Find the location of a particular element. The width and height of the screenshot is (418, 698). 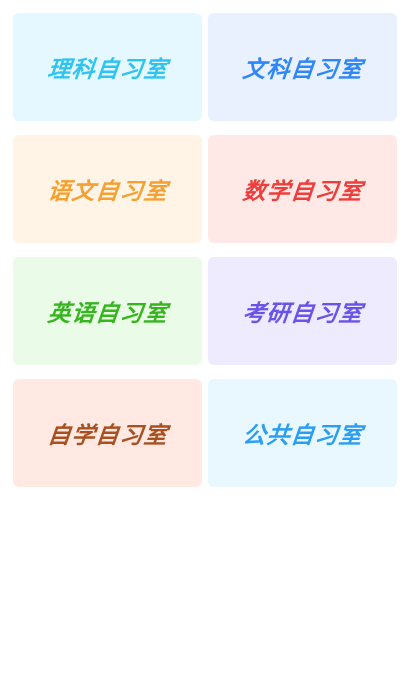

room-card-liberal-arts: 文科自习室 is located at coordinates (302, 67).